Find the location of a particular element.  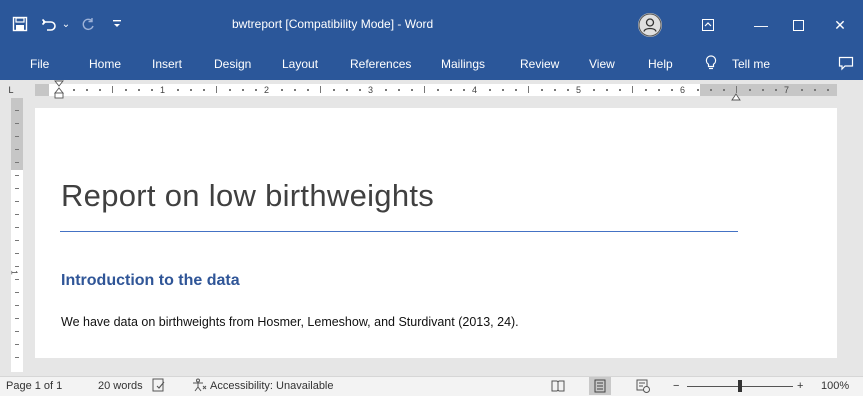

minimize-button: — is located at coordinates (761, 25).